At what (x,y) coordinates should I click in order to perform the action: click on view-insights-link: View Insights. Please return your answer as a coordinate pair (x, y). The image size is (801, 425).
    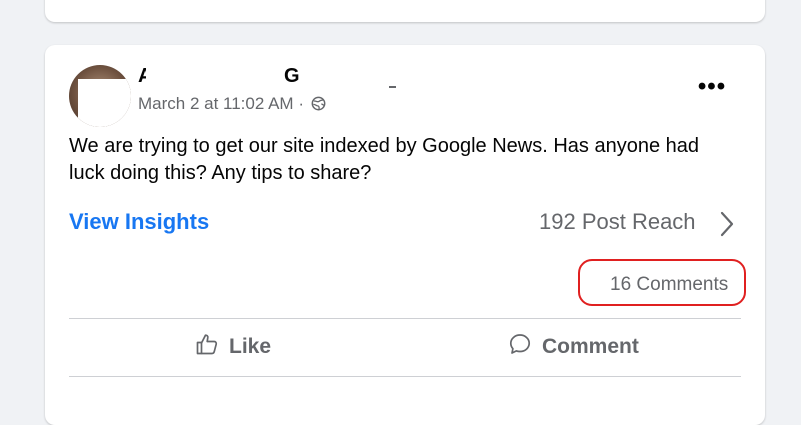
    Looking at the image, I should click on (139, 222).